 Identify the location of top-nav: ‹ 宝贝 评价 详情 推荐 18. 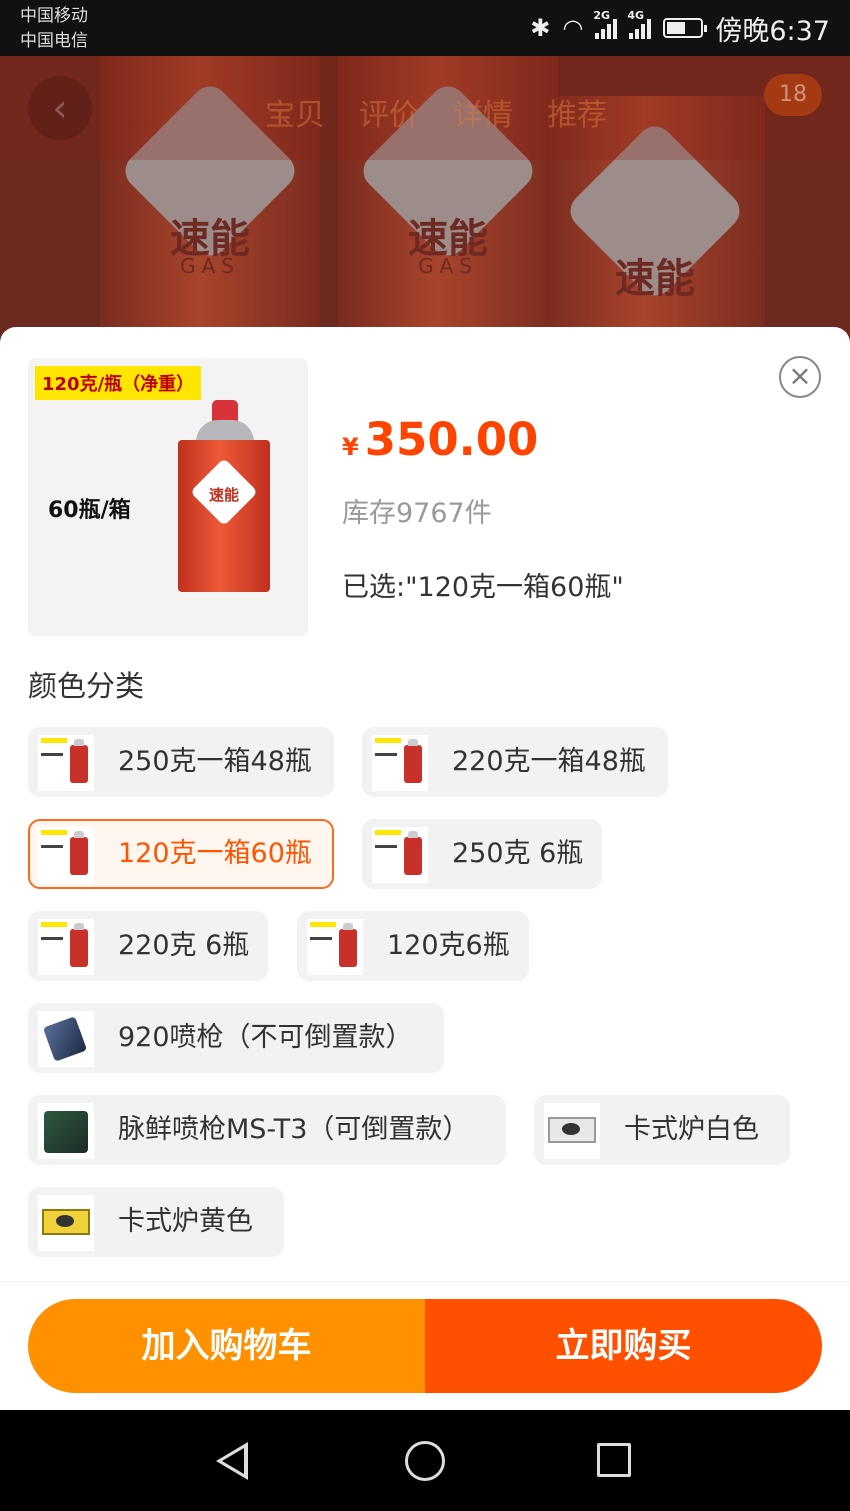
(425, 108).